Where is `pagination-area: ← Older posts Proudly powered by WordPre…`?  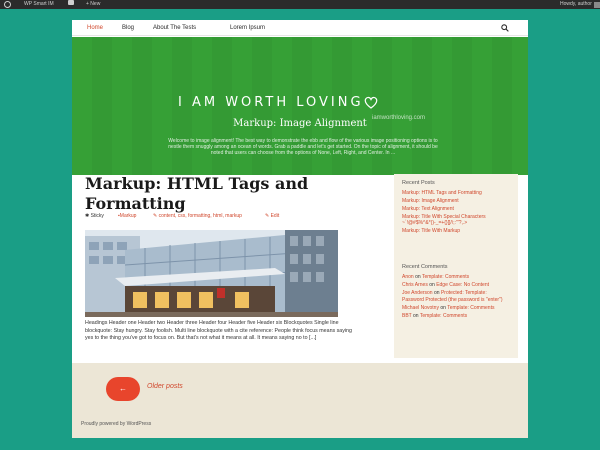
pagination-area: ← Older posts Proudly powered by WordPre… is located at coordinates (300, 400).